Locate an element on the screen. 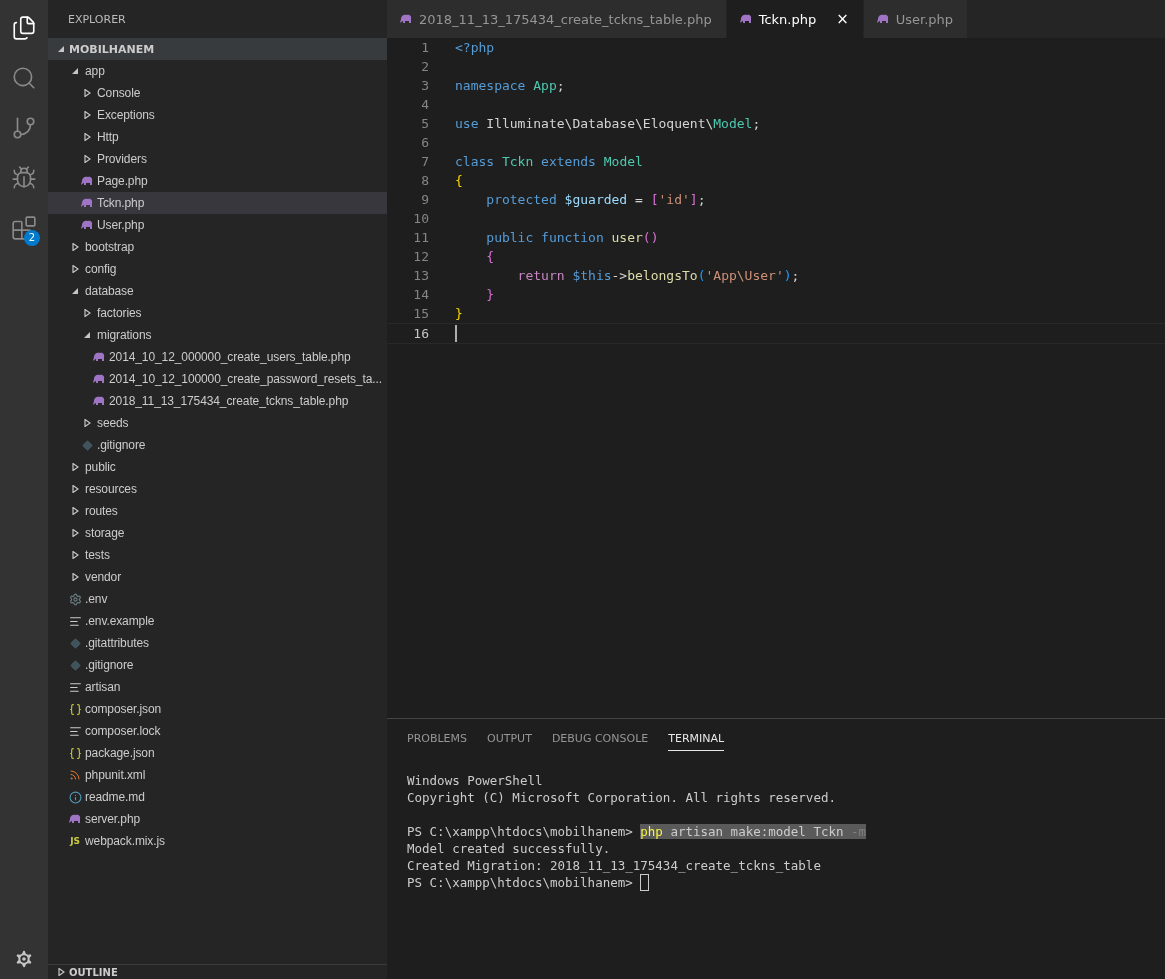 This screenshot has width=1165, height=979. panel-tab: OUTPUT is located at coordinates (509, 738).